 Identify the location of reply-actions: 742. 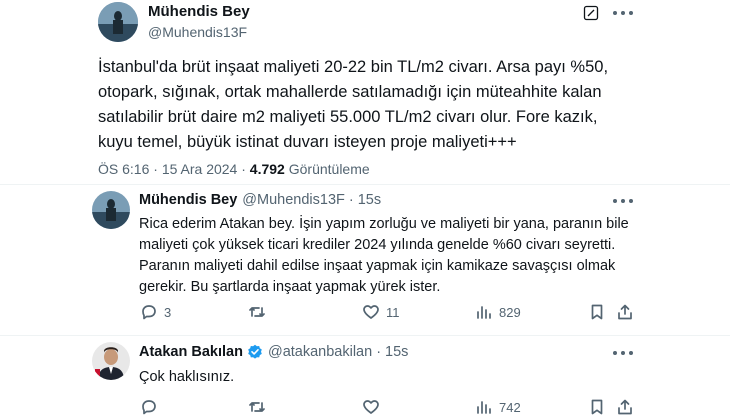
(365, 407).